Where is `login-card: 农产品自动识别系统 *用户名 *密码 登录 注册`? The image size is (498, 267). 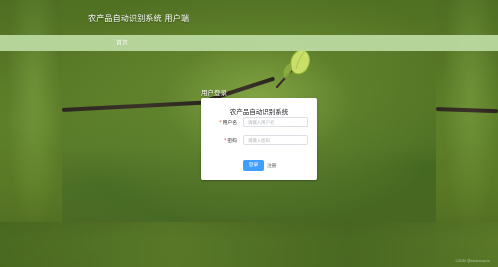
login-card: 农产品自动识别系统 *用户名 *密码 登录 注册 is located at coordinates (259, 139).